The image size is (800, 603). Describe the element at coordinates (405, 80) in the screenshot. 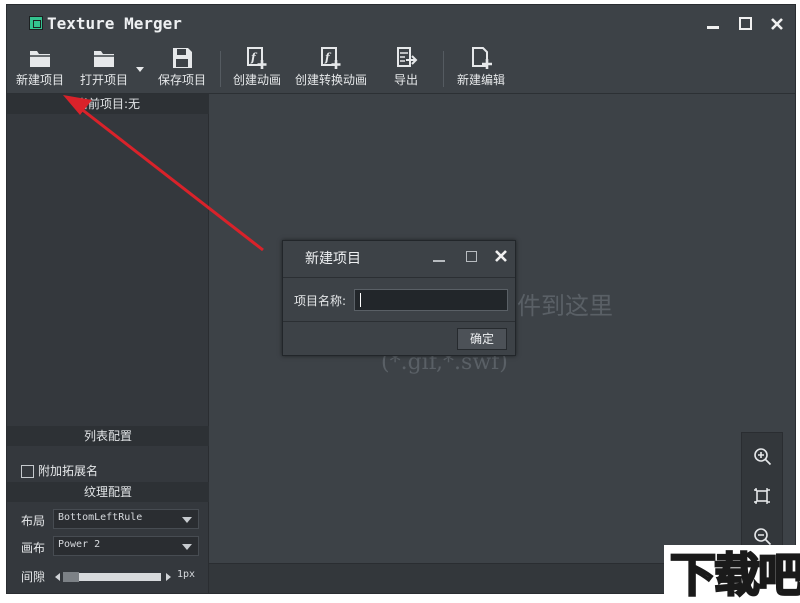

I see `export-label: 导出` at that location.